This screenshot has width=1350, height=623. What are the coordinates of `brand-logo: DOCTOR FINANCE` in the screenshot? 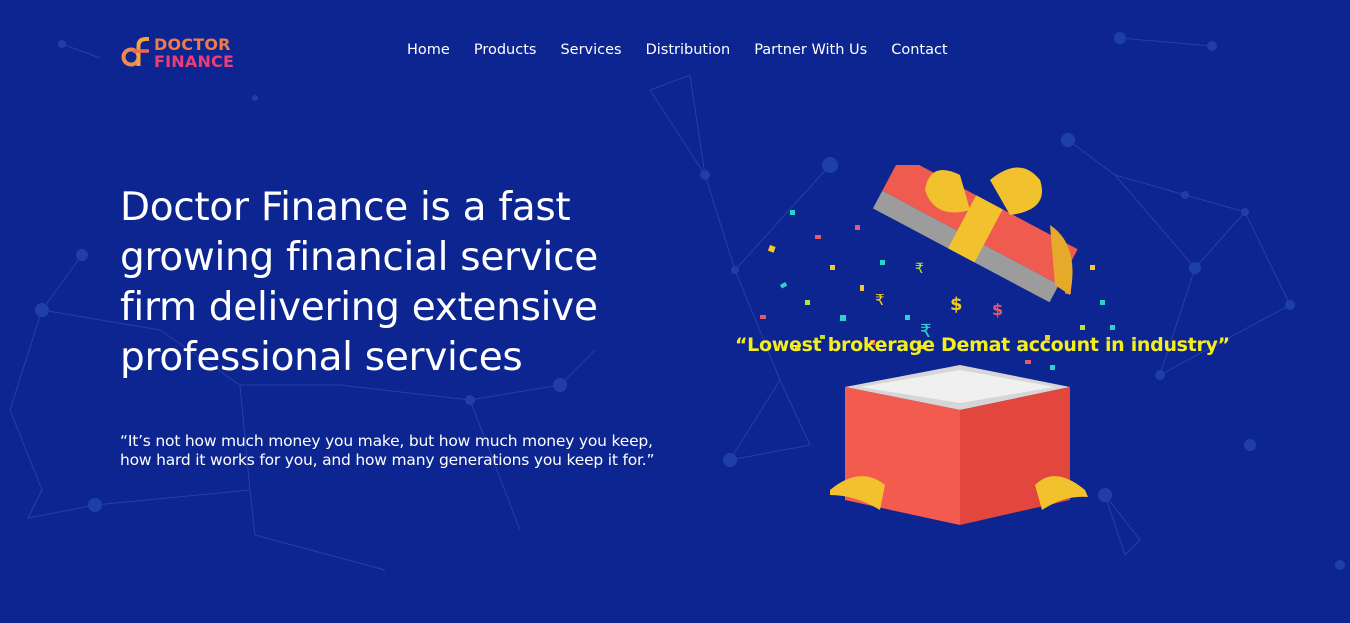 It's located at (177, 53).